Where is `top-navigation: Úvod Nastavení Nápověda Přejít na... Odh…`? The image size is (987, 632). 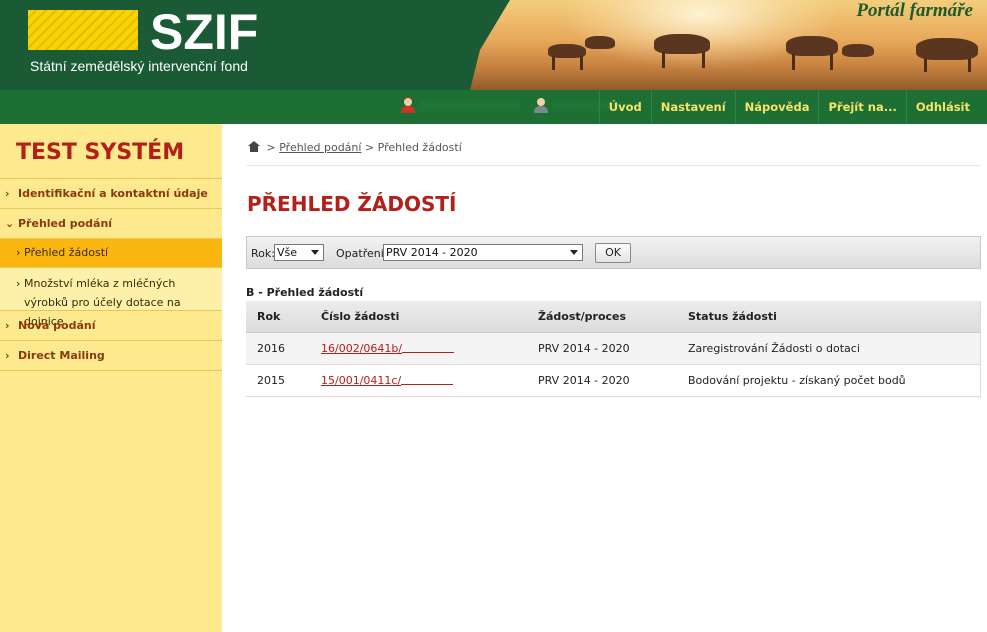 top-navigation: Úvod Nastavení Nápověda Přejít na... Odh… is located at coordinates (493, 107).